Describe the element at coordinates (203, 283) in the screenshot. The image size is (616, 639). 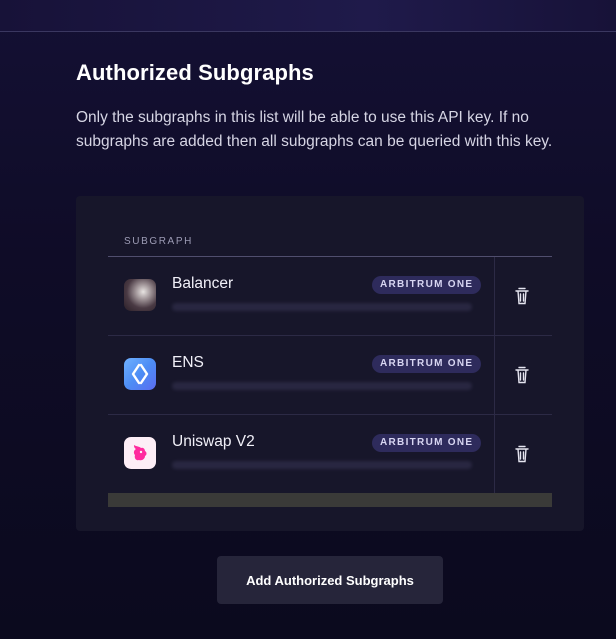
I see `subgraph-name: Balancer` at that location.